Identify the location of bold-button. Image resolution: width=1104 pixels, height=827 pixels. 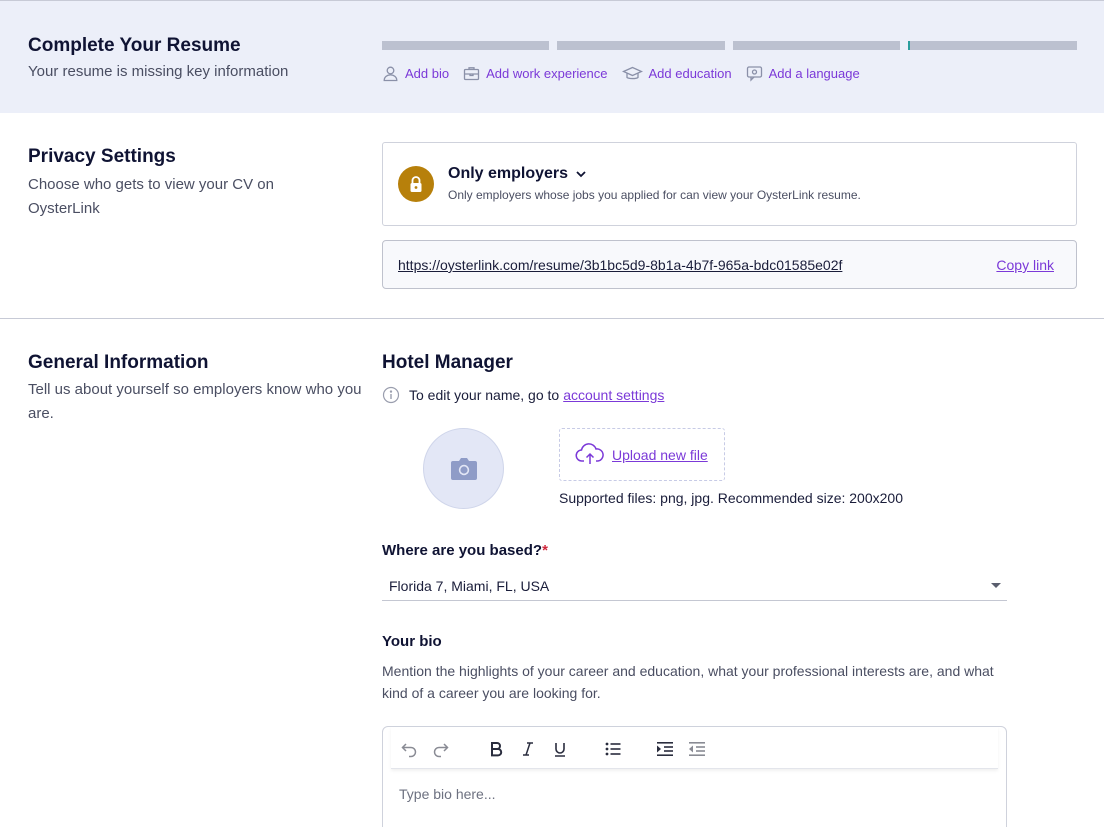
(496, 749).